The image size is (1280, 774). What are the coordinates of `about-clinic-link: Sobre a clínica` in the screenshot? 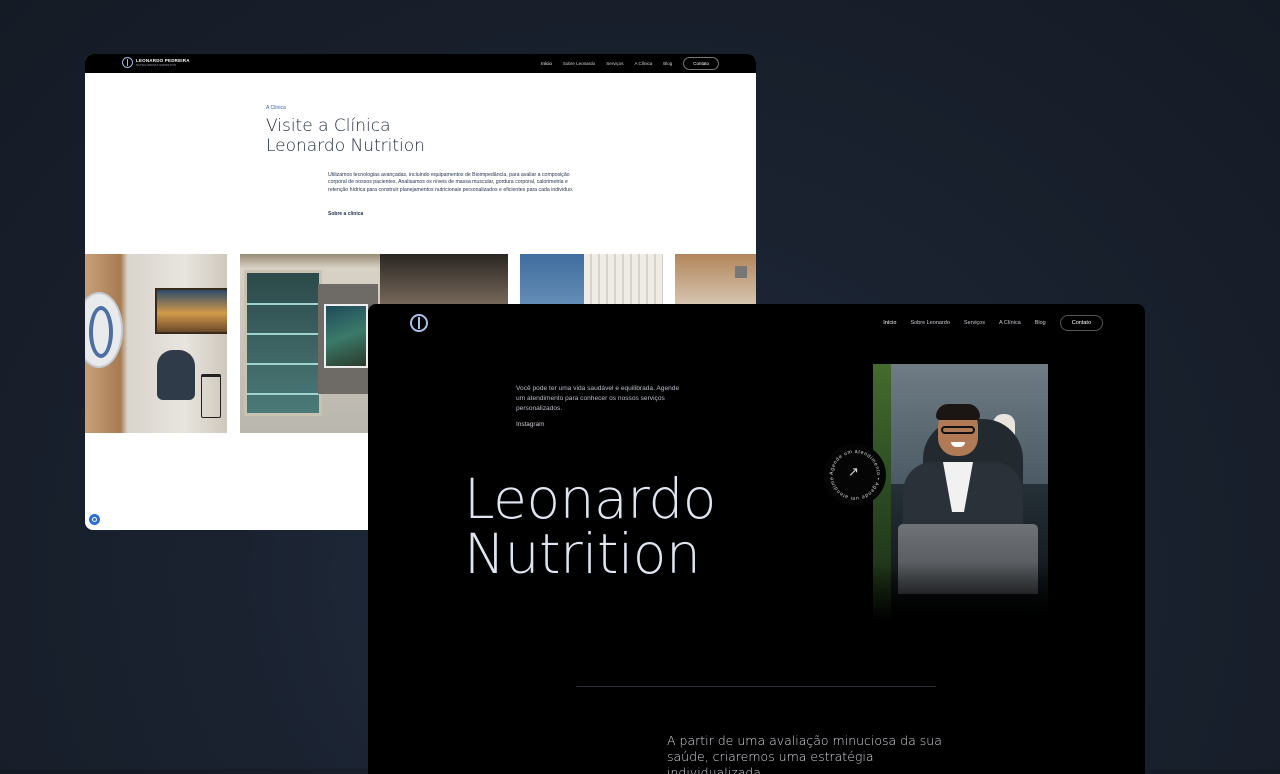 It's located at (345, 214).